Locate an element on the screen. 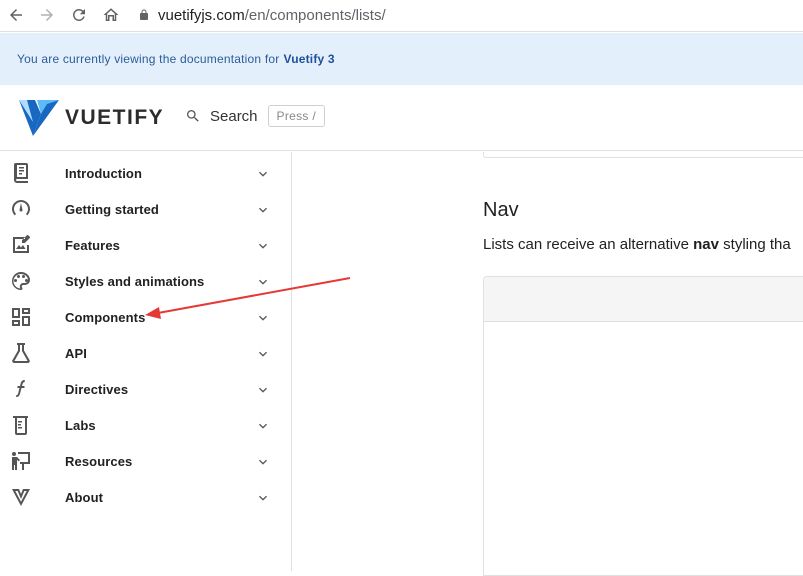 The width and height of the screenshot is (803, 576). previous-example-card is located at coordinates (643, 155).